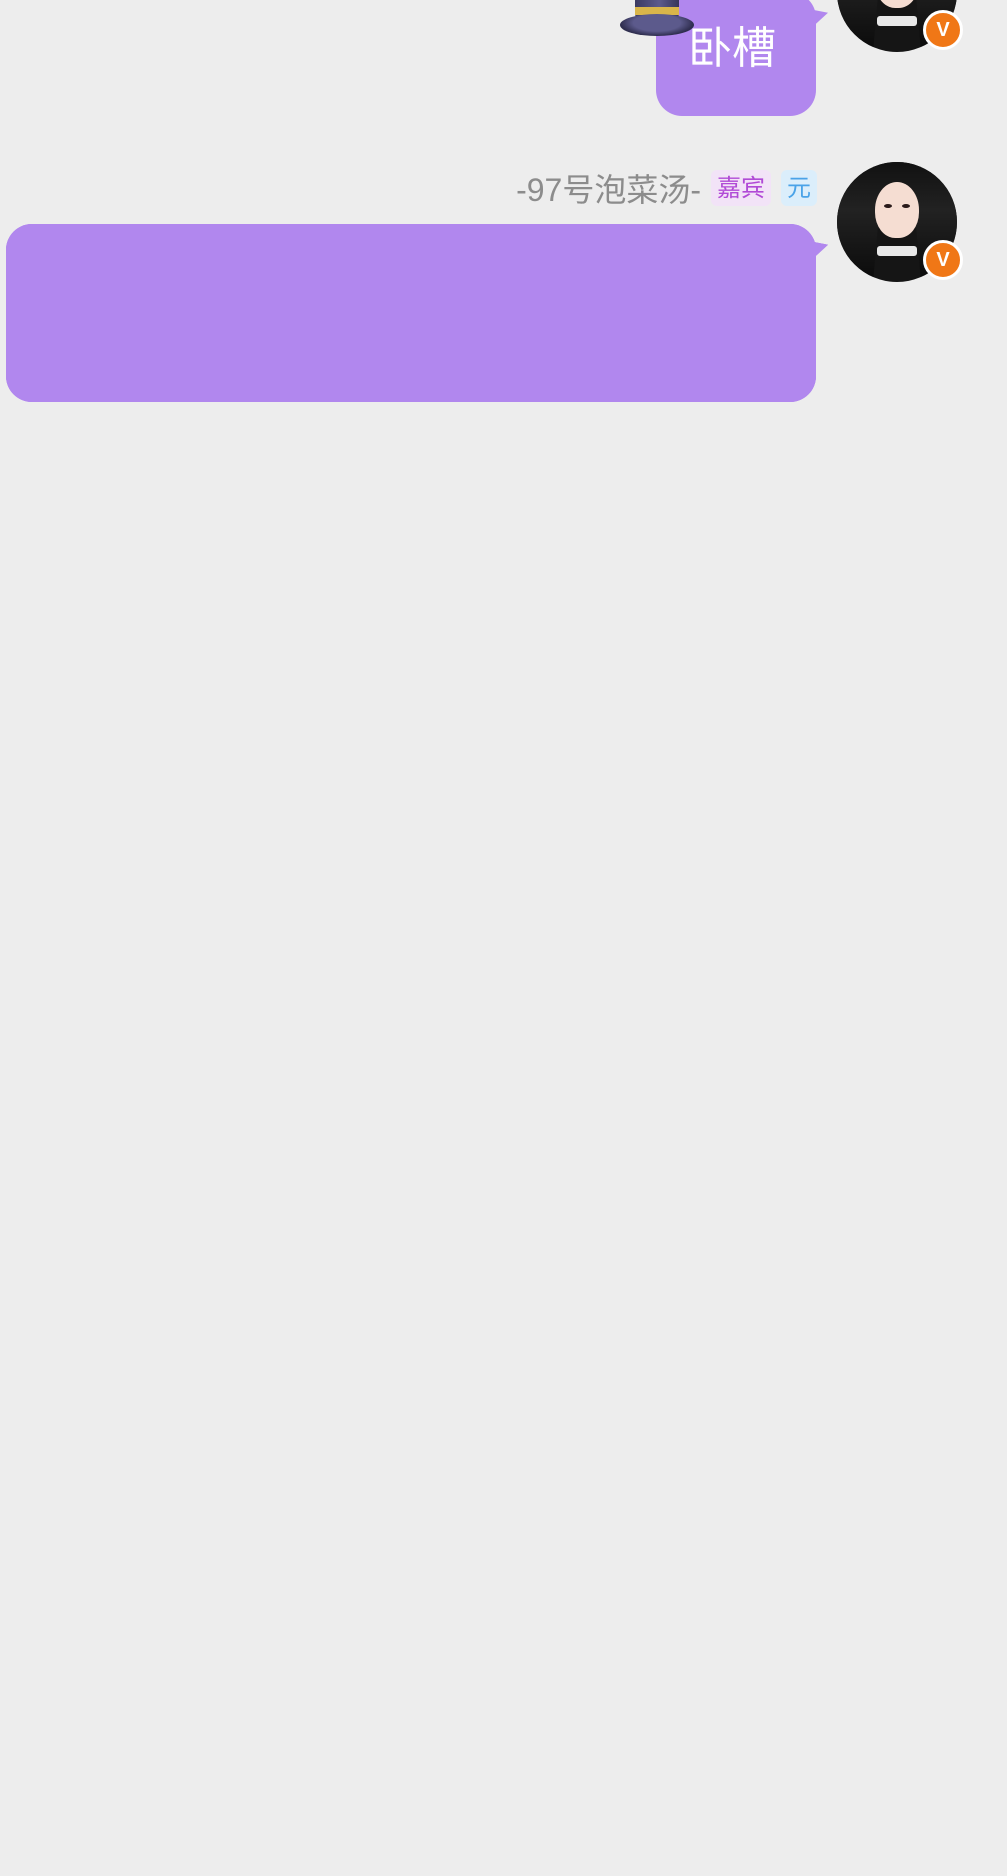  I want to click on sender-name: -97号泡菜汤-, so click(608, 188).